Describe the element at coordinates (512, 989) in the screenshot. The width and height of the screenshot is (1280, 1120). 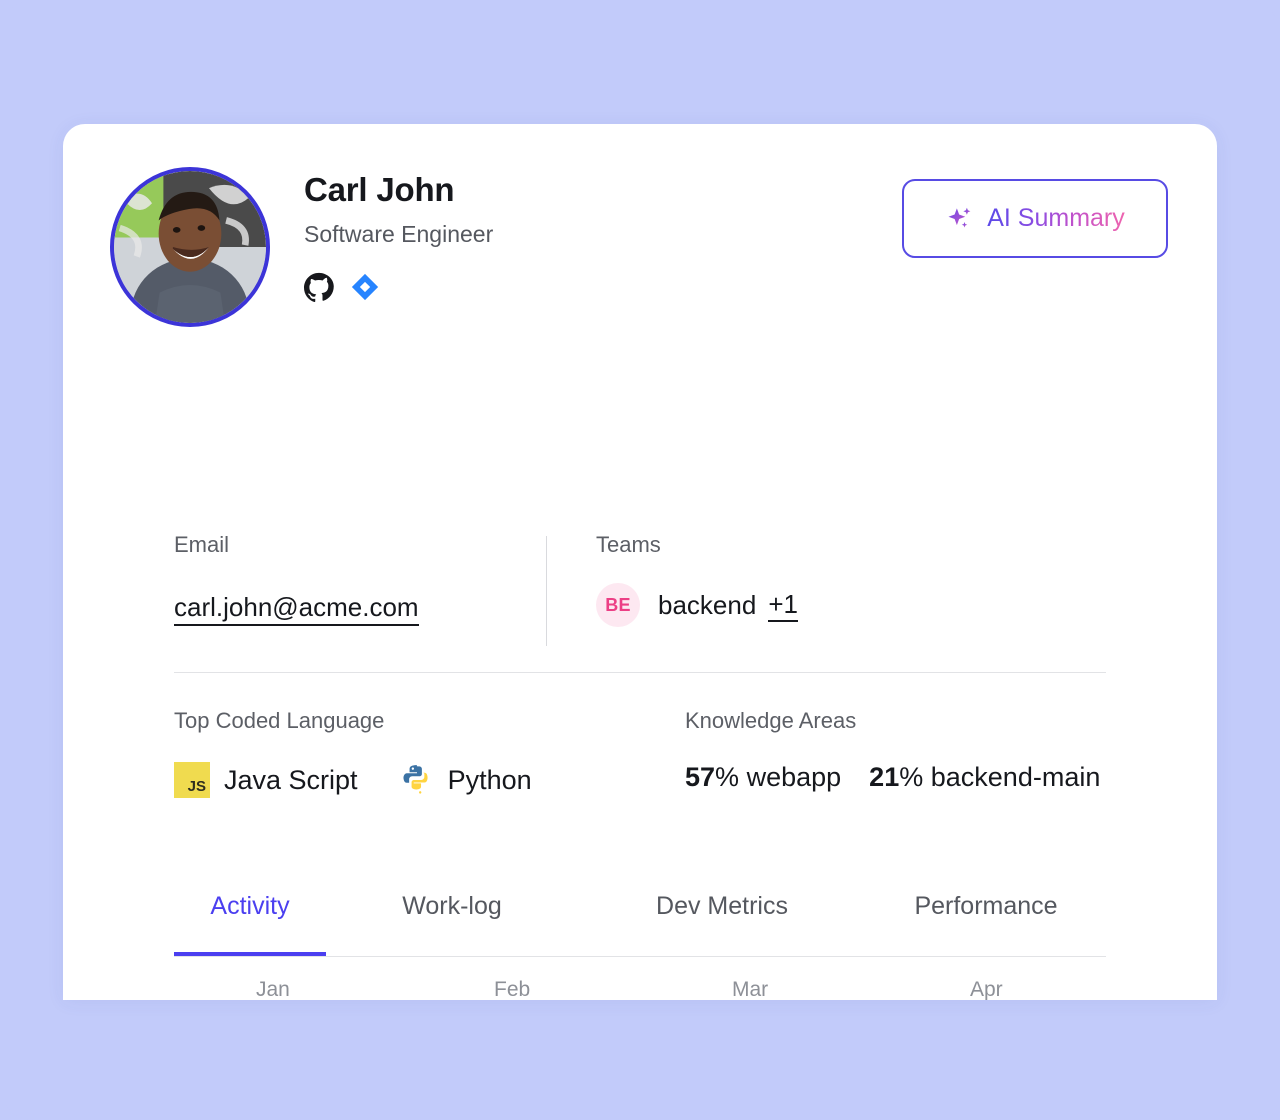
I see `heatmap-month-label: Feb` at that location.